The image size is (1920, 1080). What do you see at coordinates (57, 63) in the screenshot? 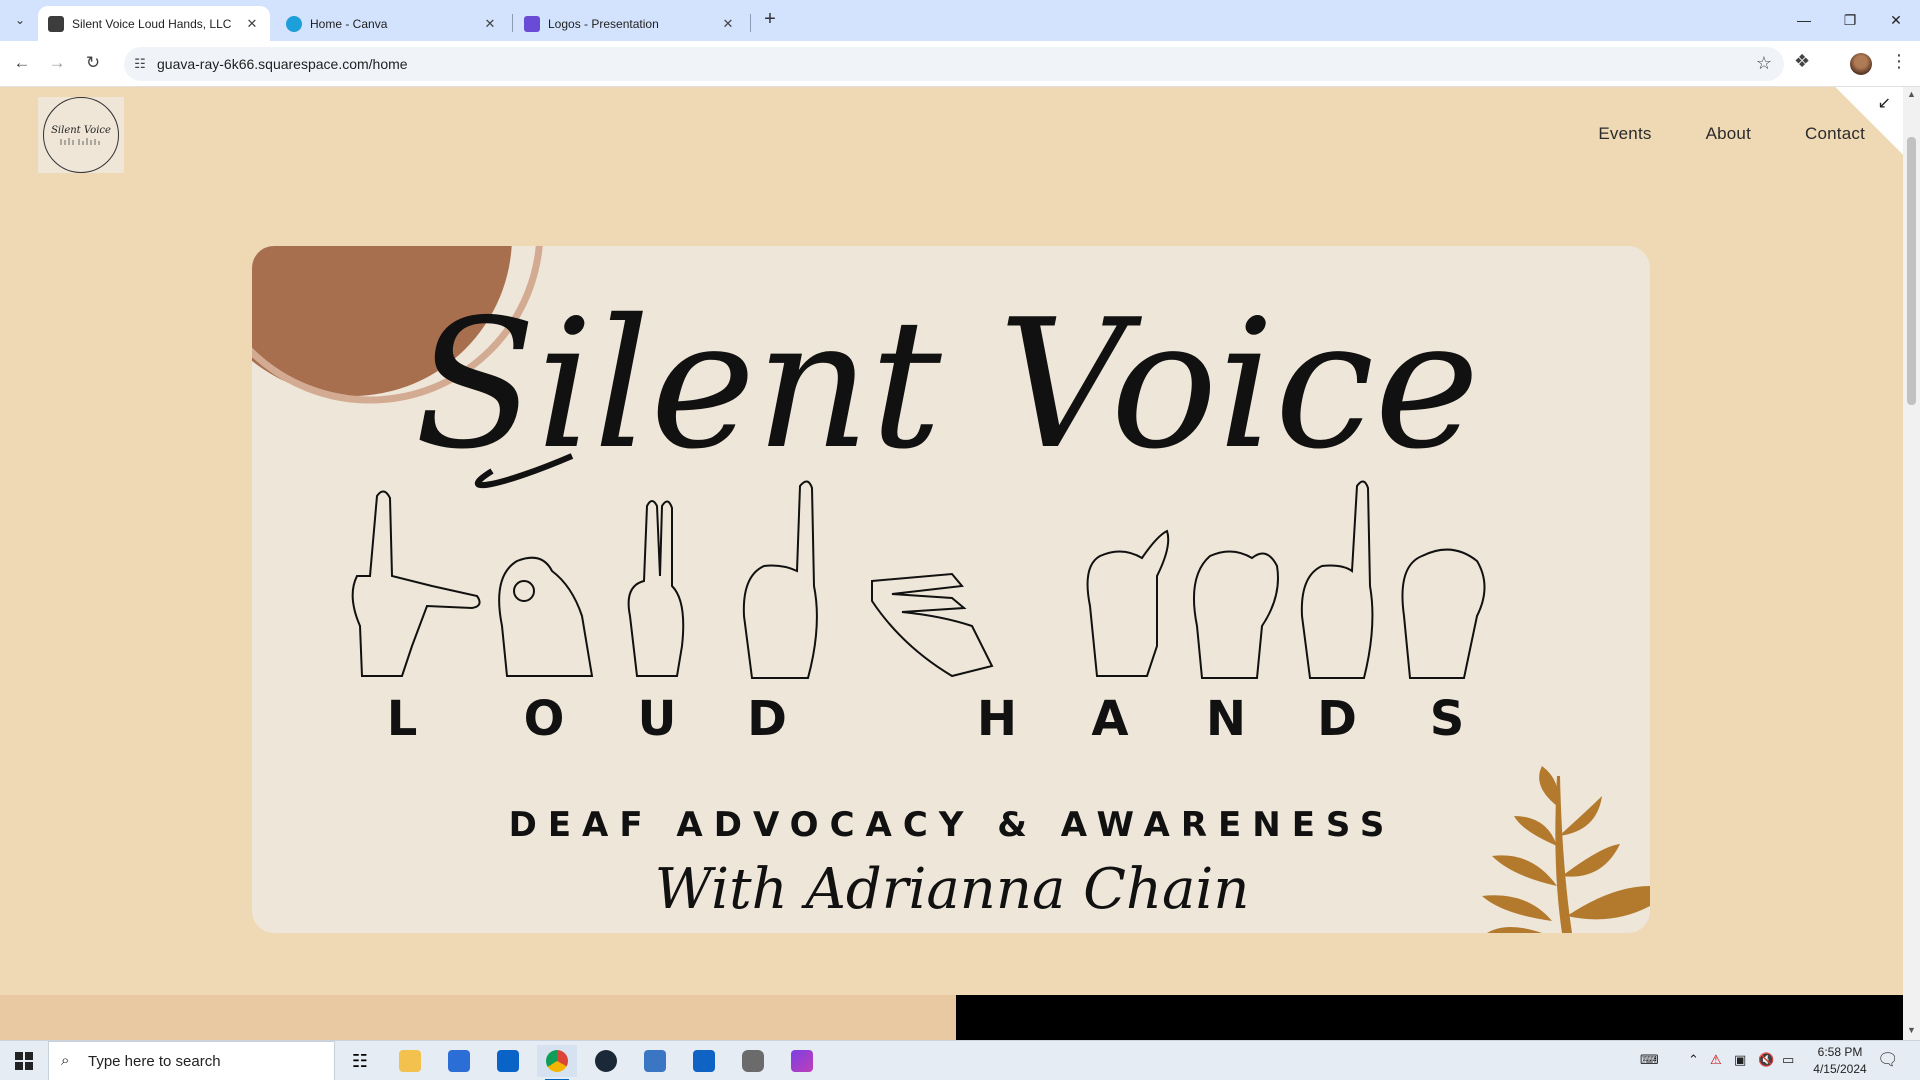
I see `forward-arrow-icon: →` at bounding box center [57, 63].